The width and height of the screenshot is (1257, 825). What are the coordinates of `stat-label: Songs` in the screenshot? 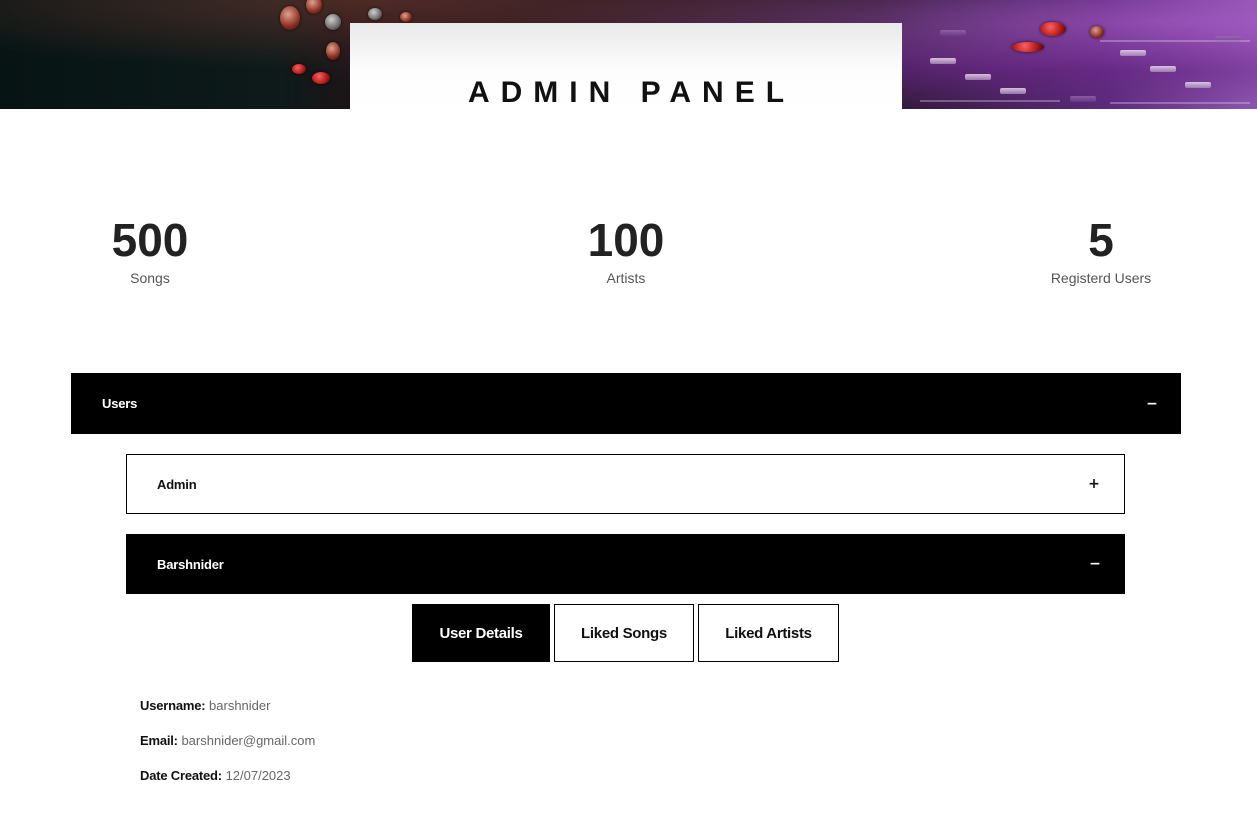 It's located at (150, 278).